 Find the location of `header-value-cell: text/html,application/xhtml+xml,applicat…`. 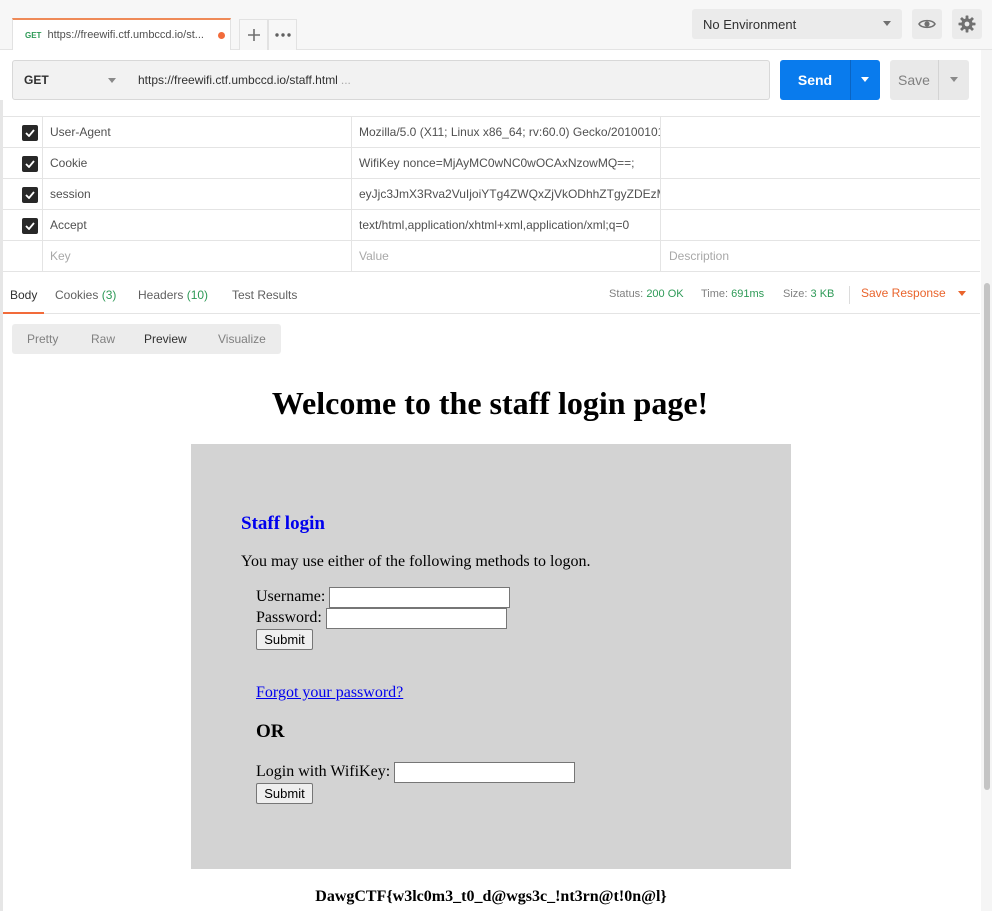

header-value-cell: text/html,application/xhtml+xml,applicat… is located at coordinates (506, 225).